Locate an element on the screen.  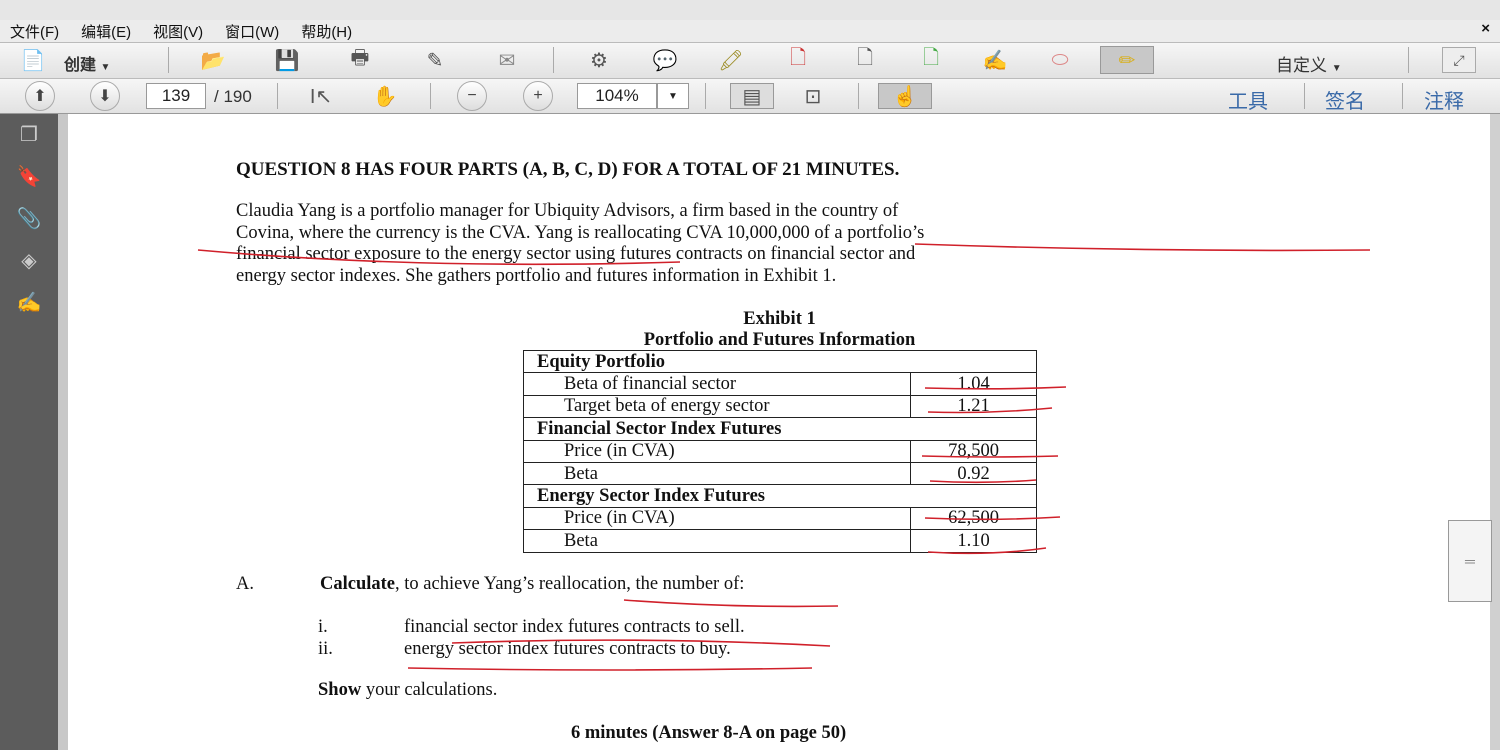
navigation-pane: ❐ 🔖 📎 ◈ ✍ is located at coordinates (29, 432).